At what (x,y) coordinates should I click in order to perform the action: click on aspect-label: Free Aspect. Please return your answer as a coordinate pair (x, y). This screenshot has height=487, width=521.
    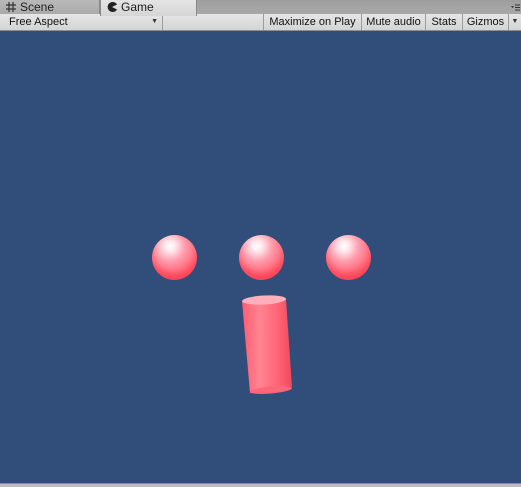
    Looking at the image, I should click on (38, 22).